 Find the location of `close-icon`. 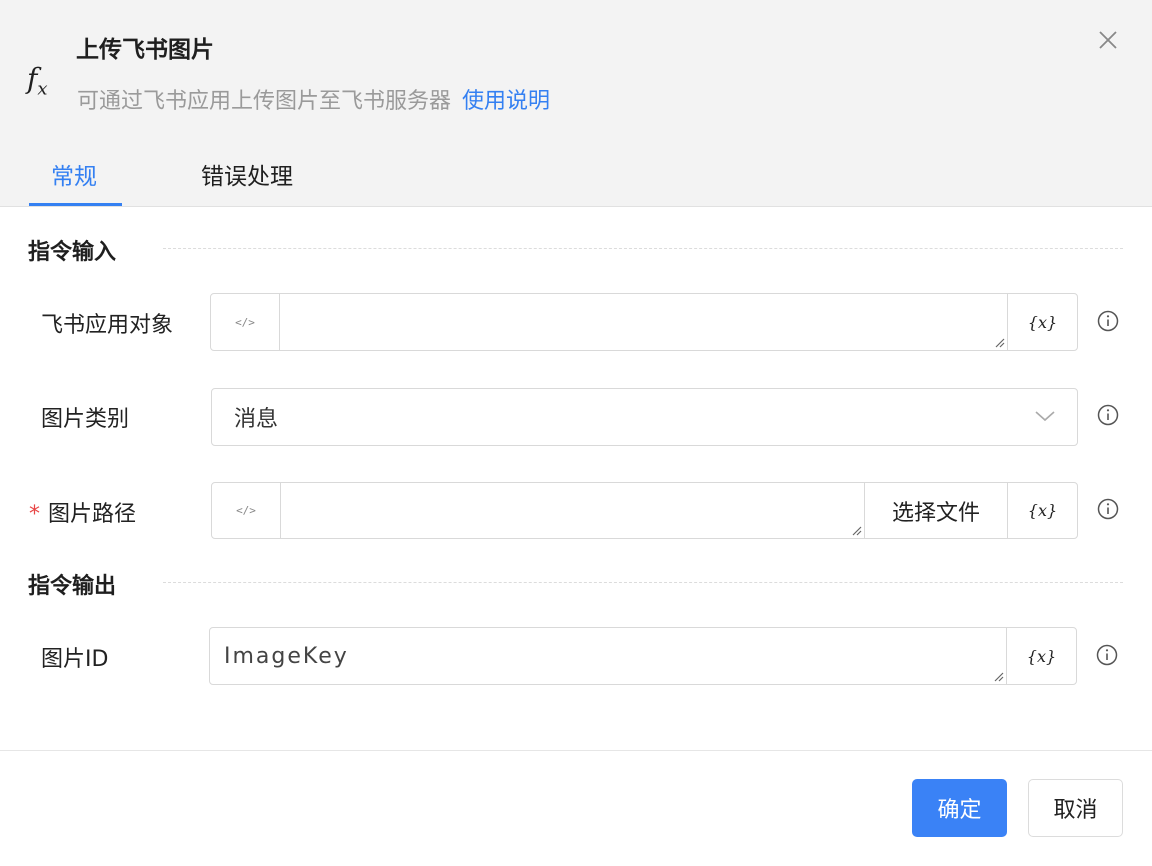

close-icon is located at coordinates (1108, 40).